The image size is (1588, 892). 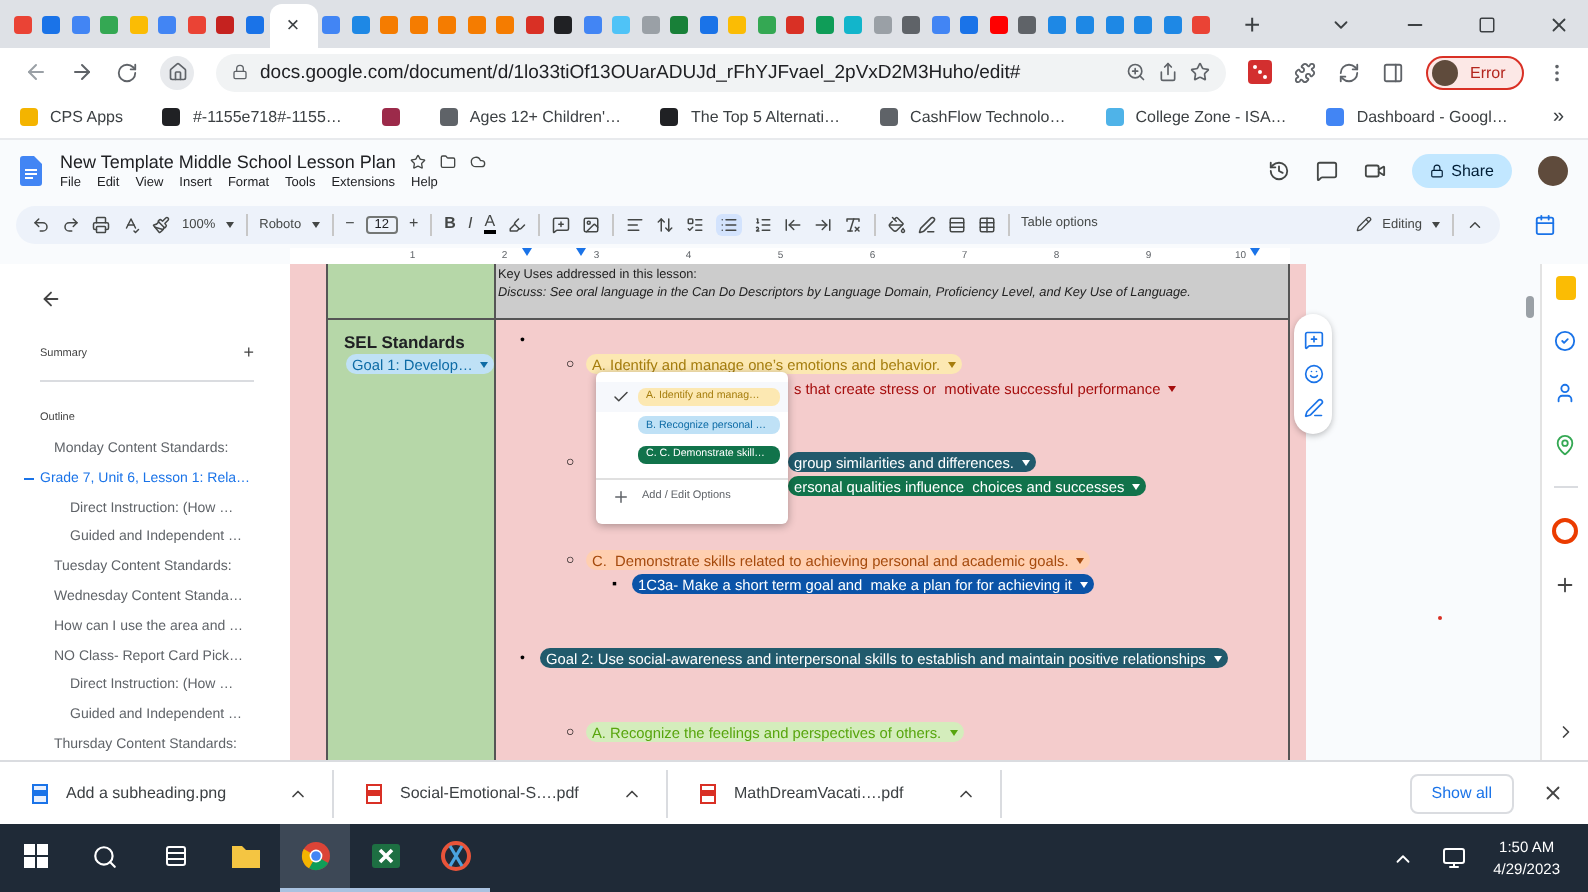 What do you see at coordinates (1436, 170) in the screenshot?
I see `lock-icon` at bounding box center [1436, 170].